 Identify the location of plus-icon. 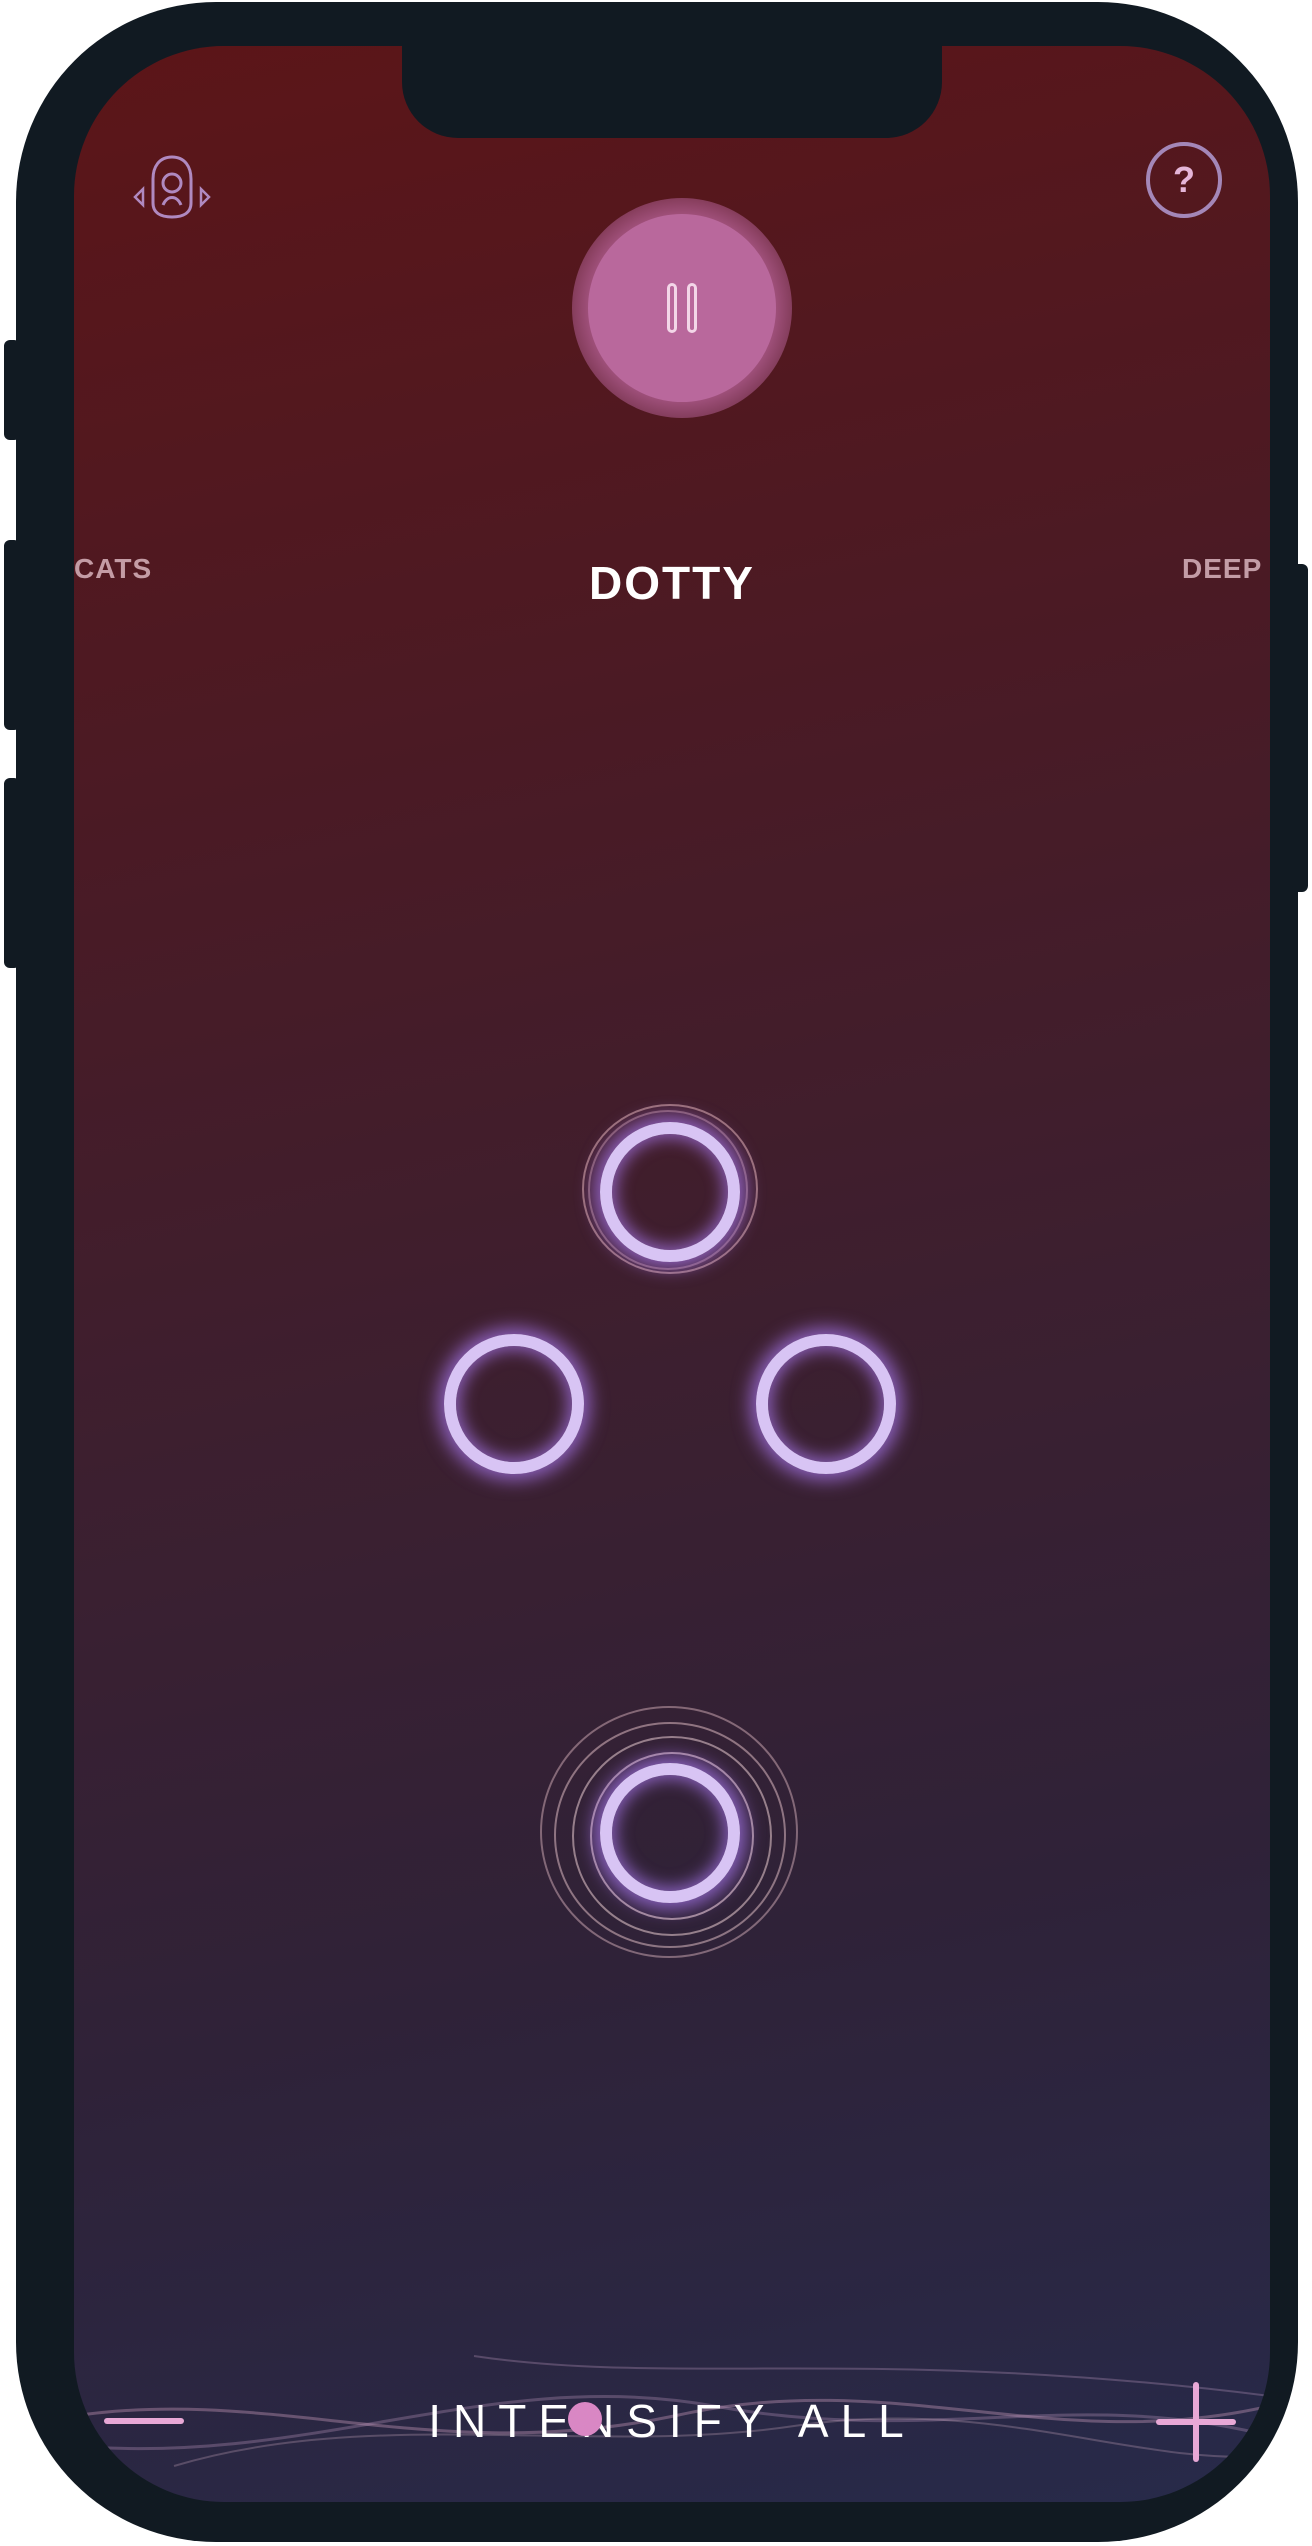
(1196, 2422).